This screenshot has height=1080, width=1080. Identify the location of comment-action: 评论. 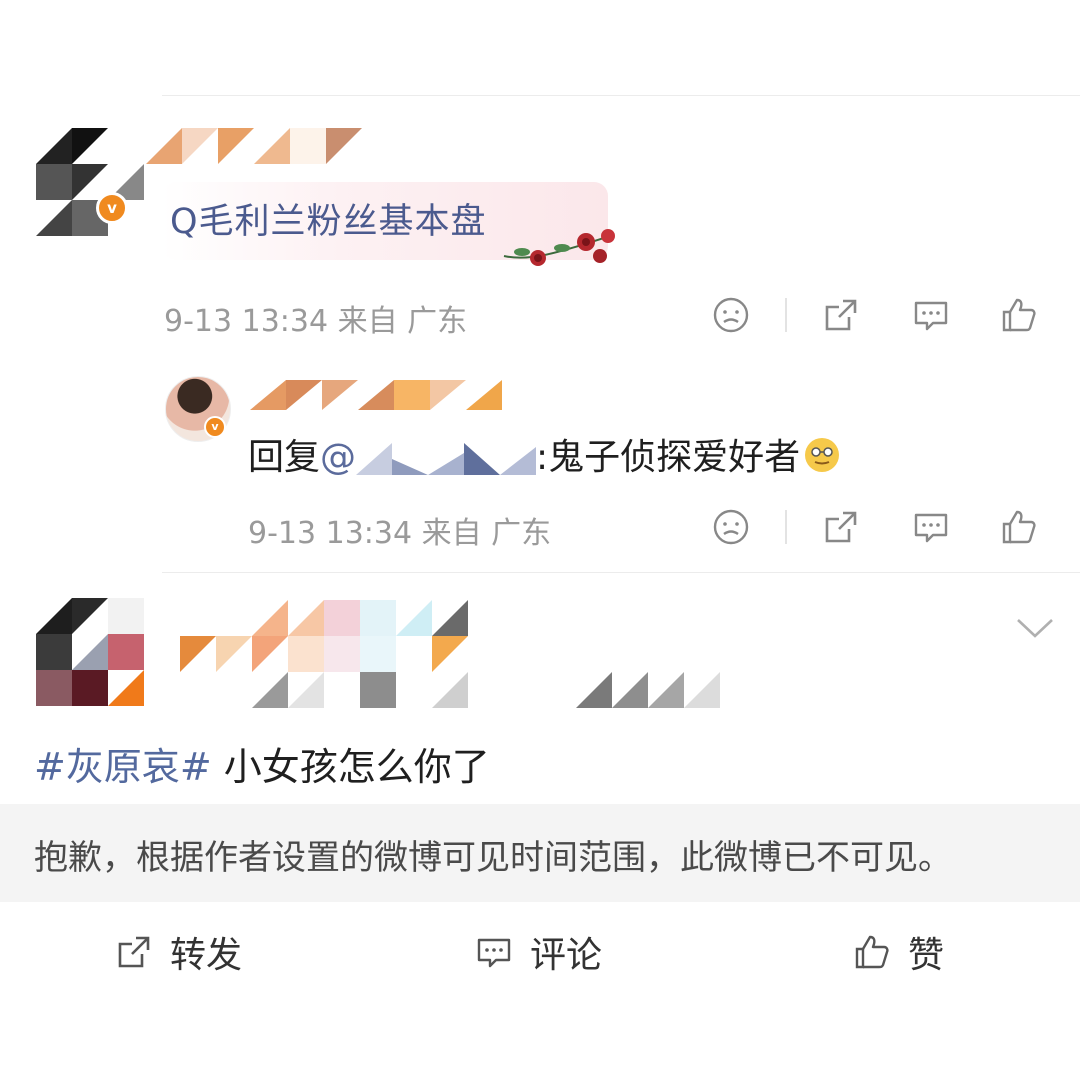
(538, 952).